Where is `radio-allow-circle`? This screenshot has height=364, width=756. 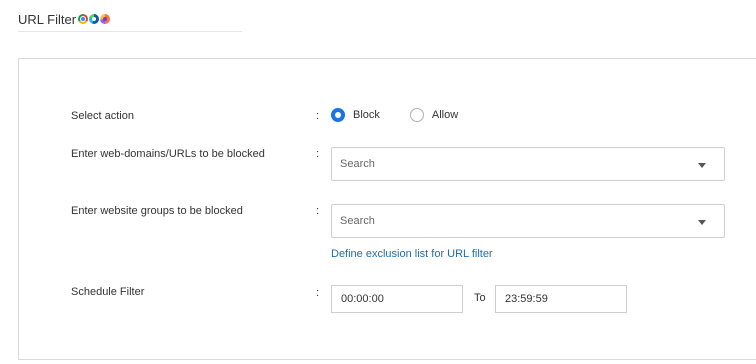 radio-allow-circle is located at coordinates (416, 115).